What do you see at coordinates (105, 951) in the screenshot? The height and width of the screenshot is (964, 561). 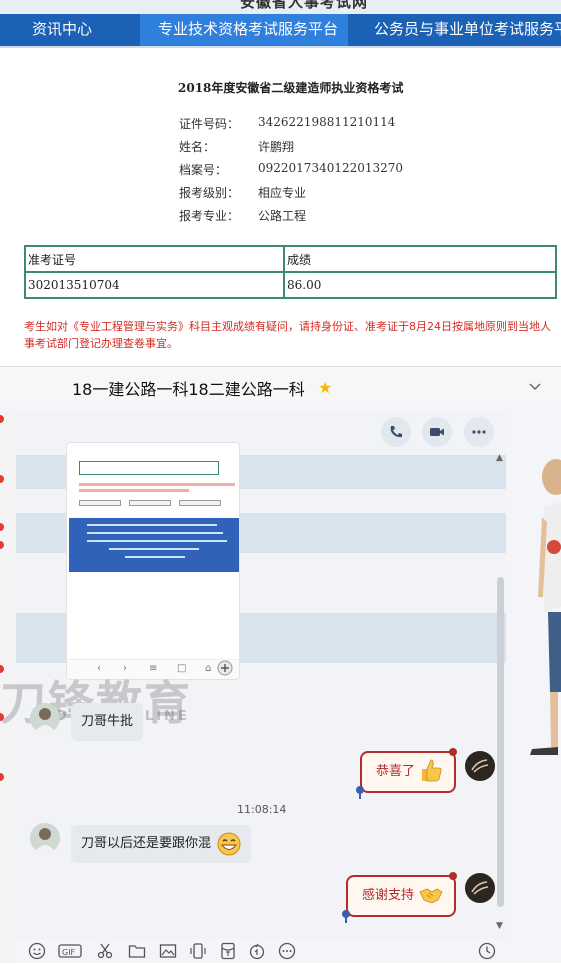 I see `scissors-icon` at bounding box center [105, 951].